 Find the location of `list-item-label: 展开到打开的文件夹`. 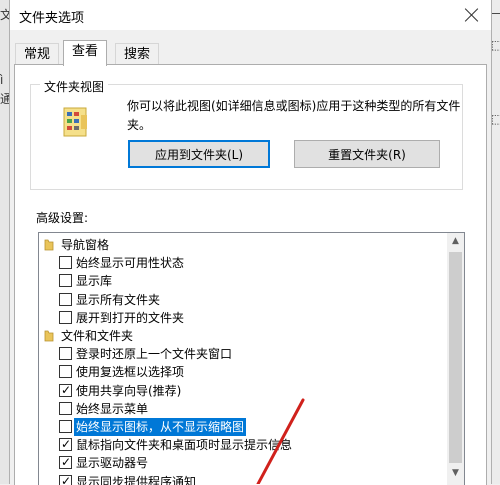

list-item-label: 展开到打开的文件夹 is located at coordinates (130, 318).